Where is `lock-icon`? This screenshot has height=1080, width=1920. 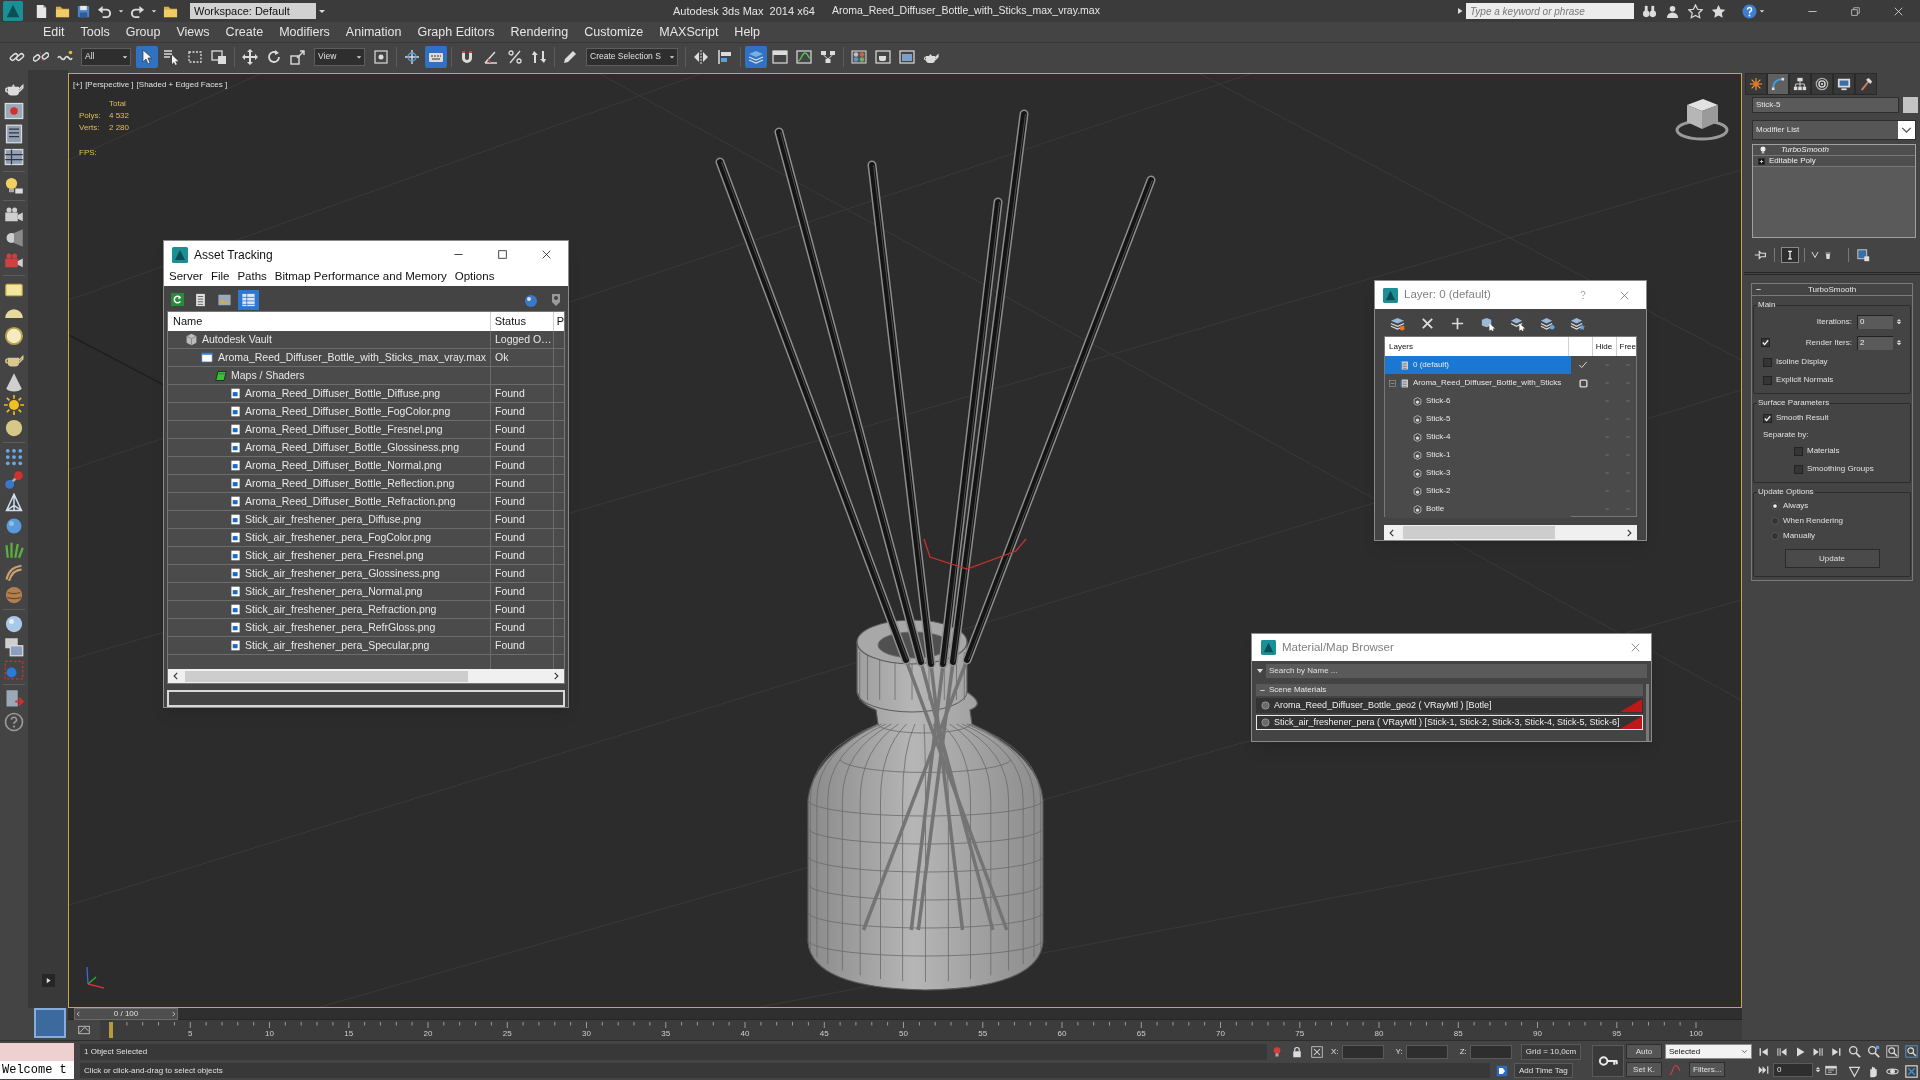 lock-icon is located at coordinates (1297, 1052).